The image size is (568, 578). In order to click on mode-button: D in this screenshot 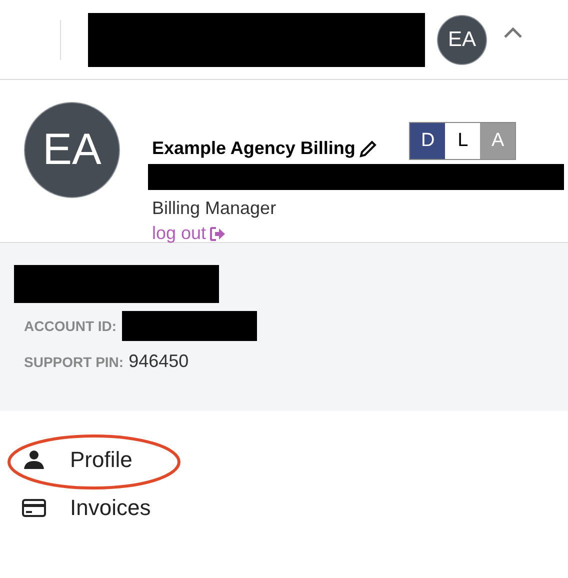, I will do `click(428, 141)`.